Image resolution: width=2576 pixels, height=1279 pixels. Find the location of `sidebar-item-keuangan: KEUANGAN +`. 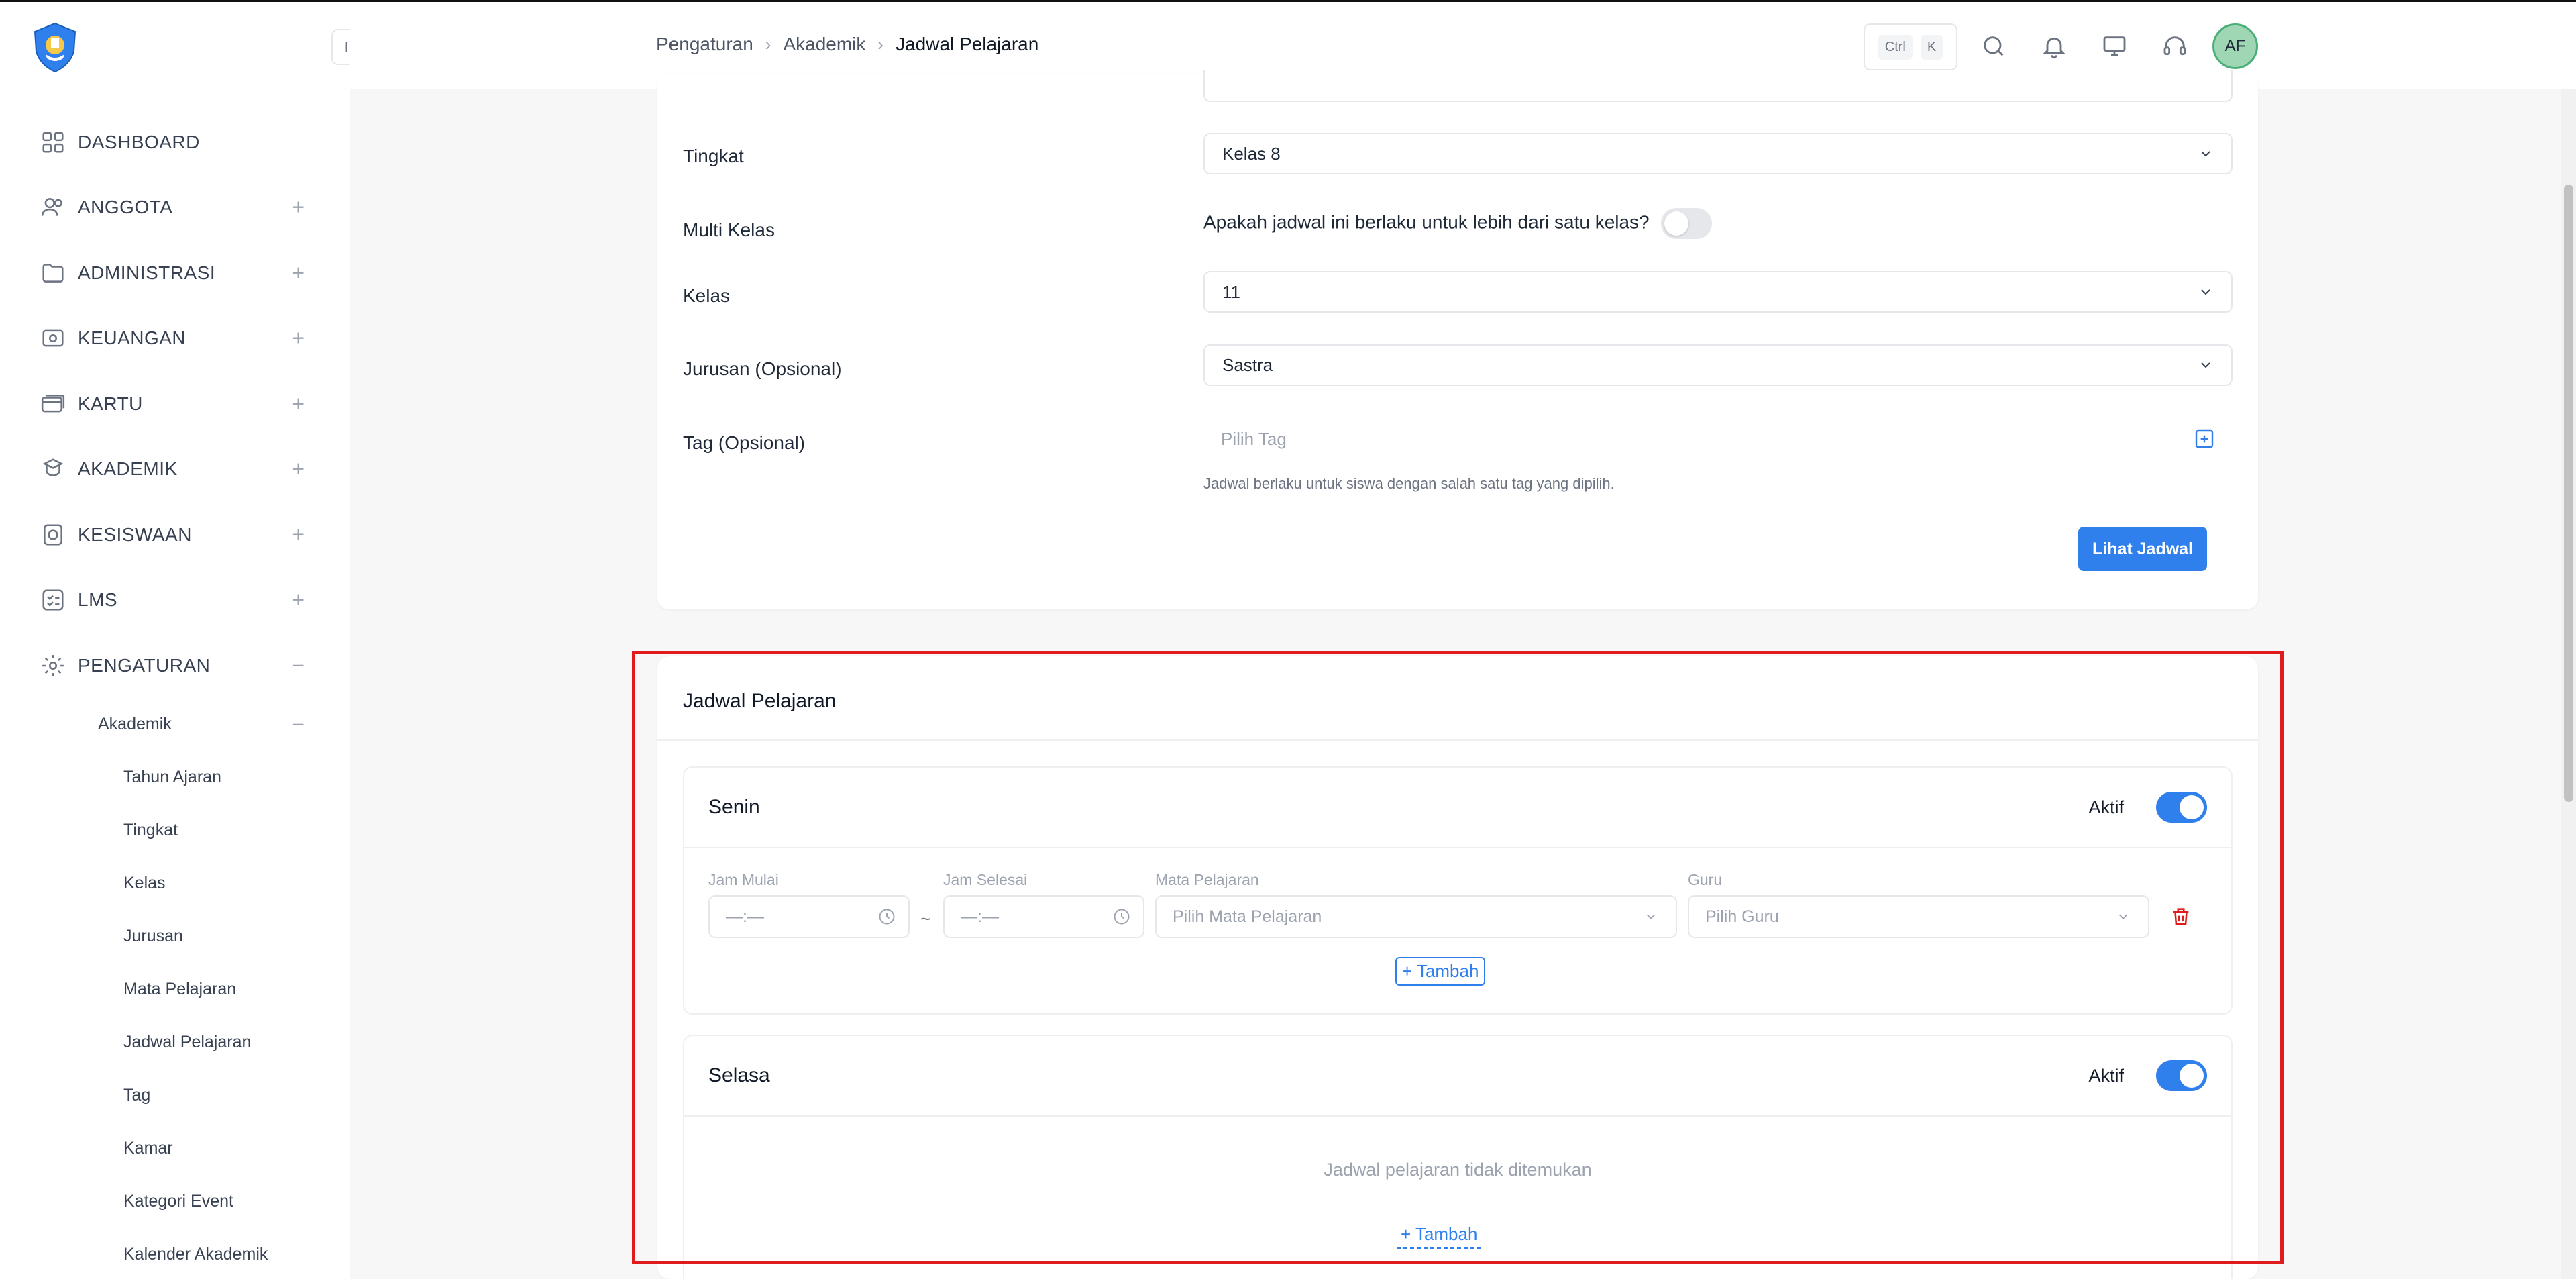

sidebar-item-keuangan: KEUANGAN + is located at coordinates (175, 339).